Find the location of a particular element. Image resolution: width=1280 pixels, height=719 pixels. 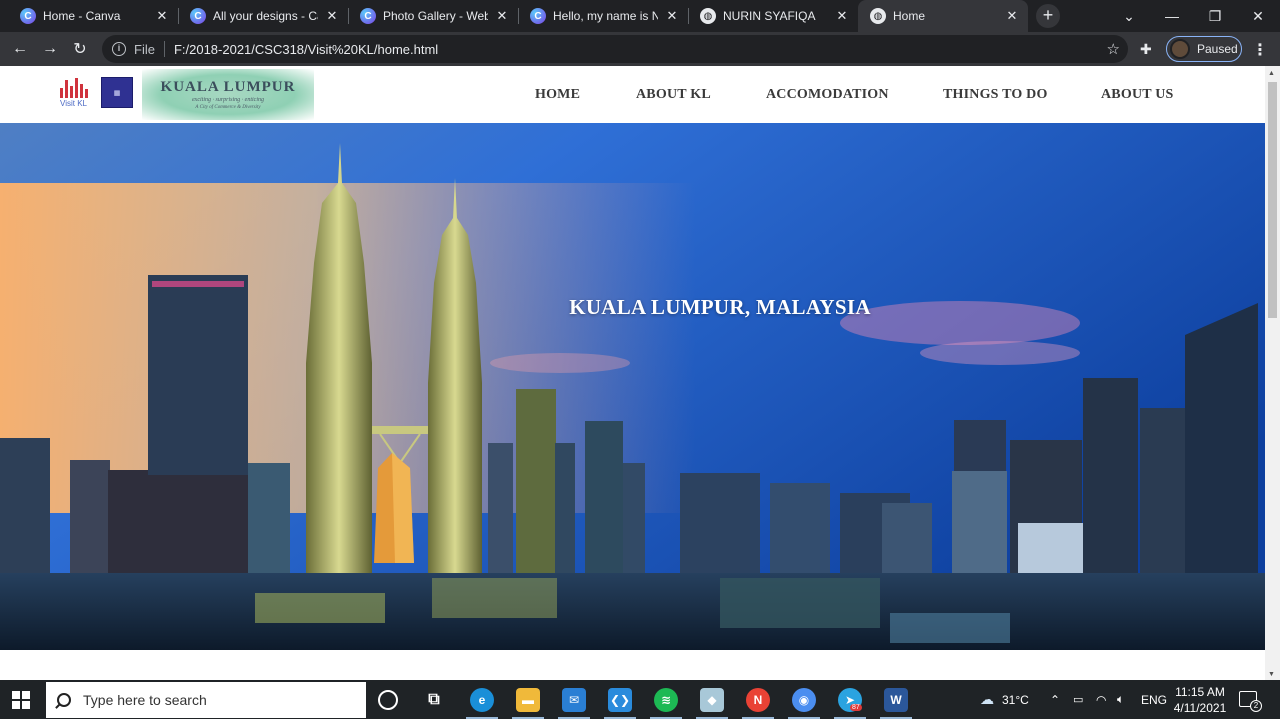

chrome-profile-icon: N is located at coordinates (758, 700).